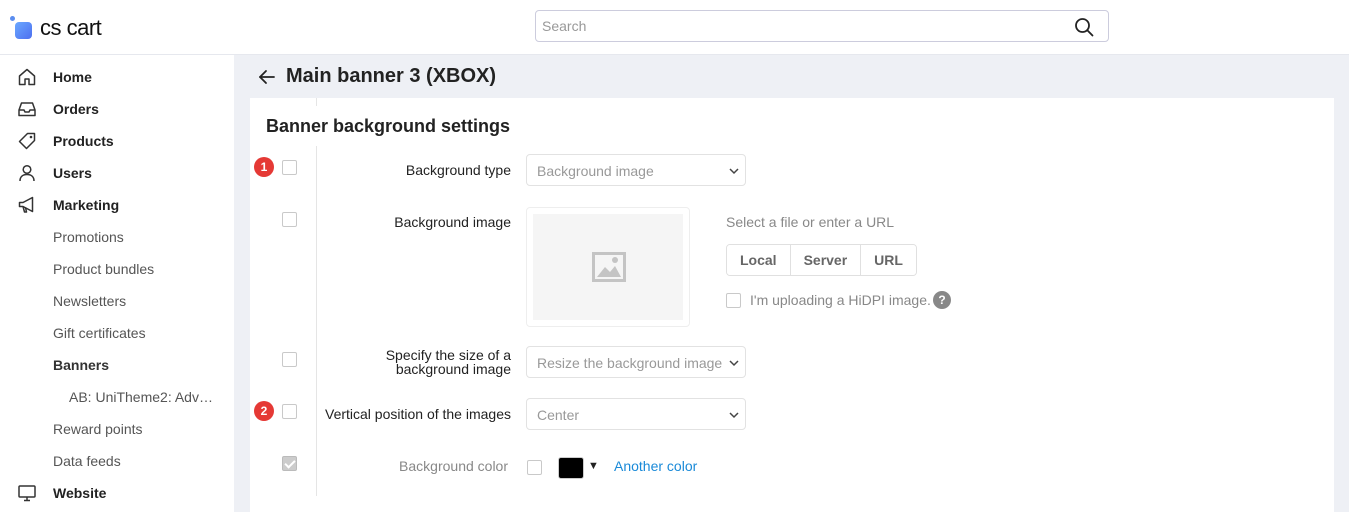 The width and height of the screenshot is (1349, 512). I want to click on home-icon, so click(27, 77).